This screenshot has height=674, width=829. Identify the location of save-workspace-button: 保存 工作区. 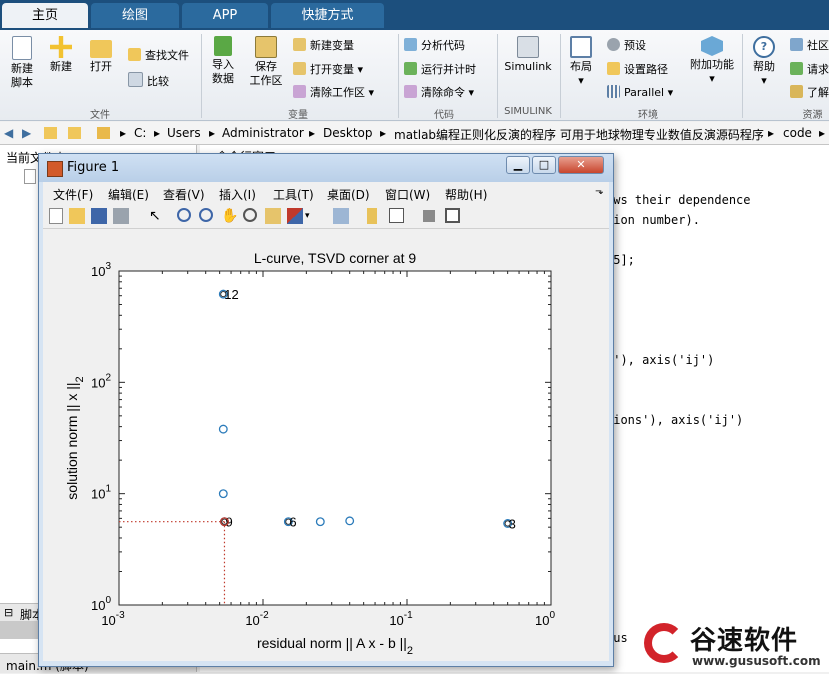
(266, 62).